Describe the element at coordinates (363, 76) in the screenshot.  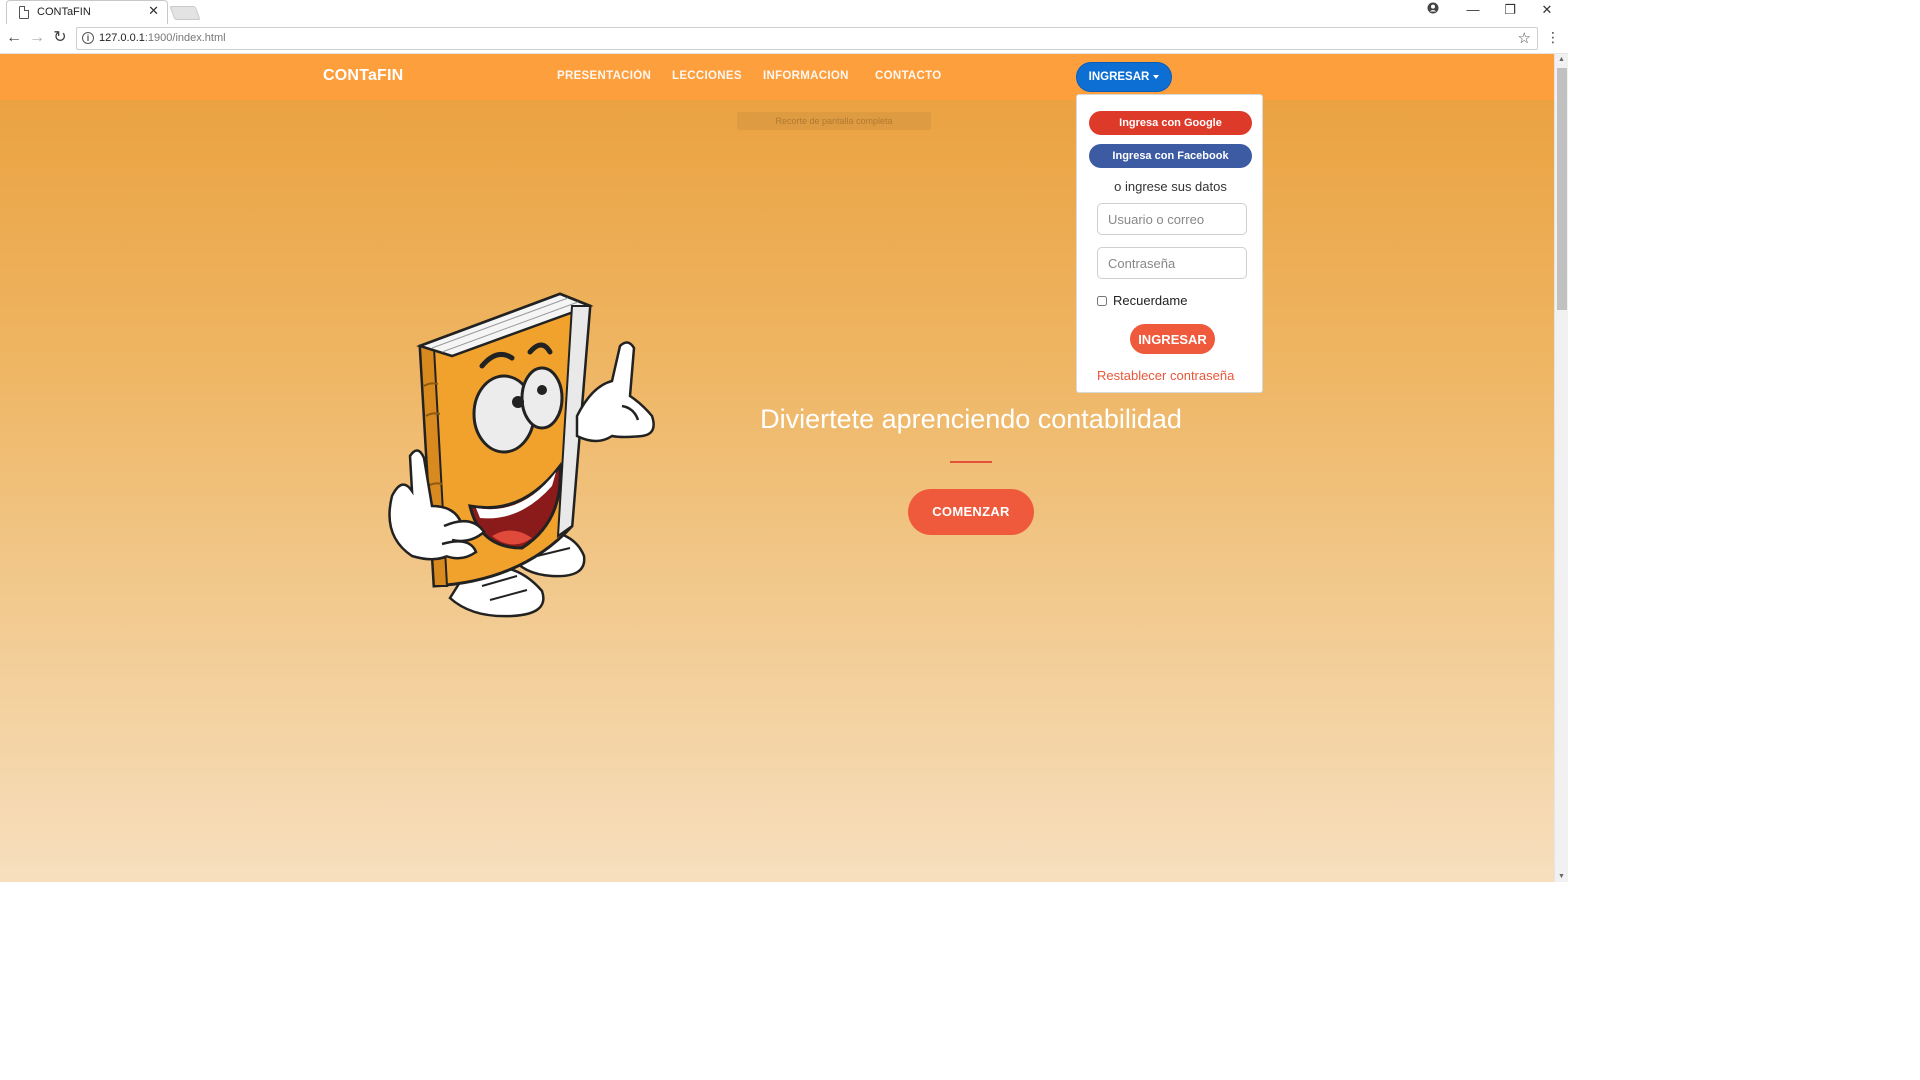
I see `site-brand: CONTaFIN` at that location.